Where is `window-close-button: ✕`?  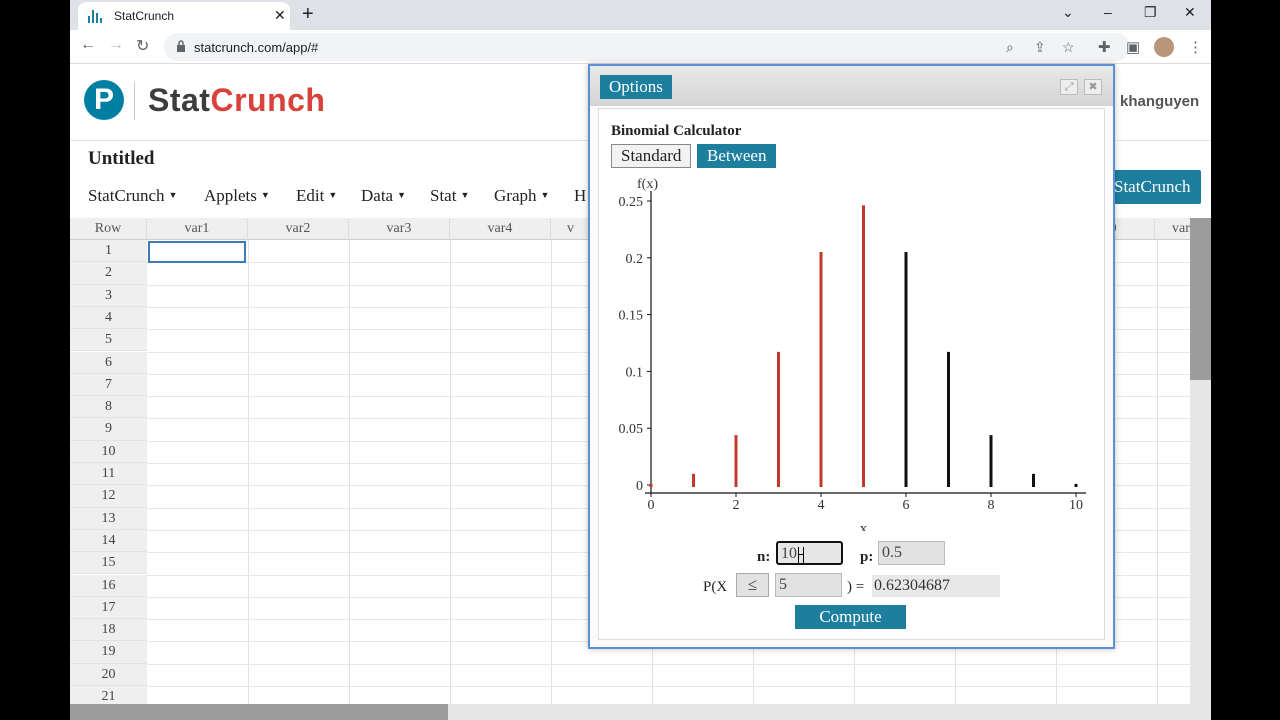
window-close-button: ✕ is located at coordinates (1190, 12).